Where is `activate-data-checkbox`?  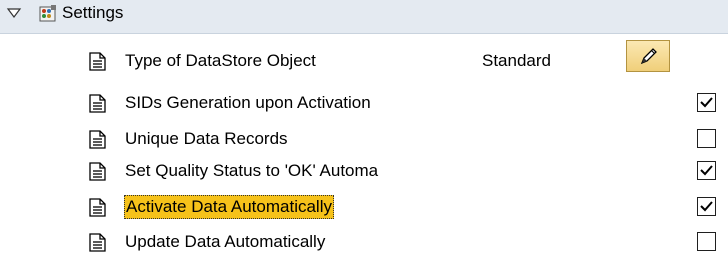
activate-data-checkbox is located at coordinates (706, 206).